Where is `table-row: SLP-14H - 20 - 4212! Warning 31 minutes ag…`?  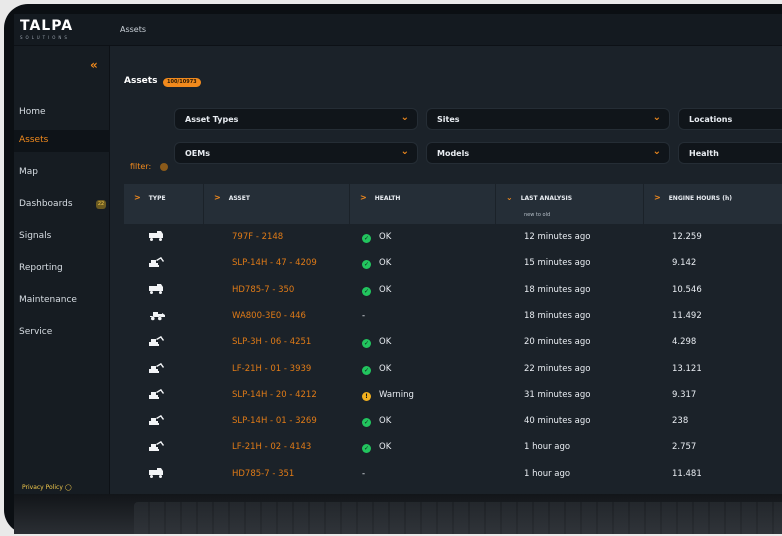
table-row: SLP-14H - 20 - 4212! Warning 31 minutes ag… is located at coordinates (453, 395).